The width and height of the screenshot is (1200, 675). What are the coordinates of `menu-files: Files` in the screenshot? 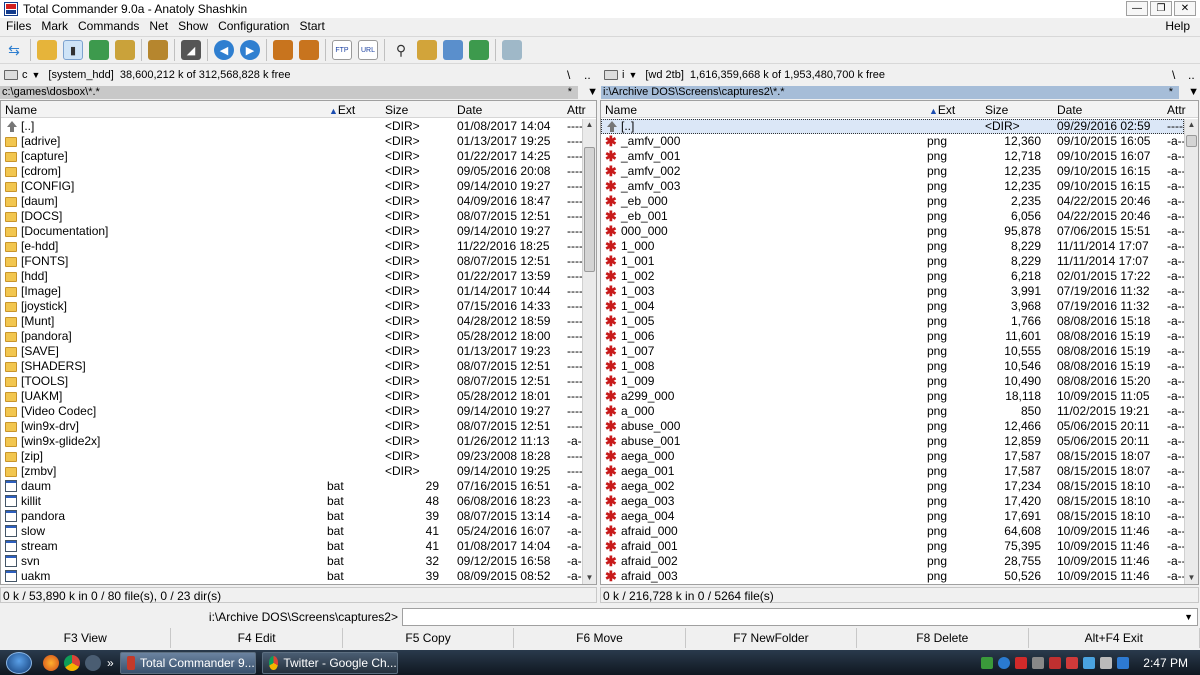 It's located at (18, 26).